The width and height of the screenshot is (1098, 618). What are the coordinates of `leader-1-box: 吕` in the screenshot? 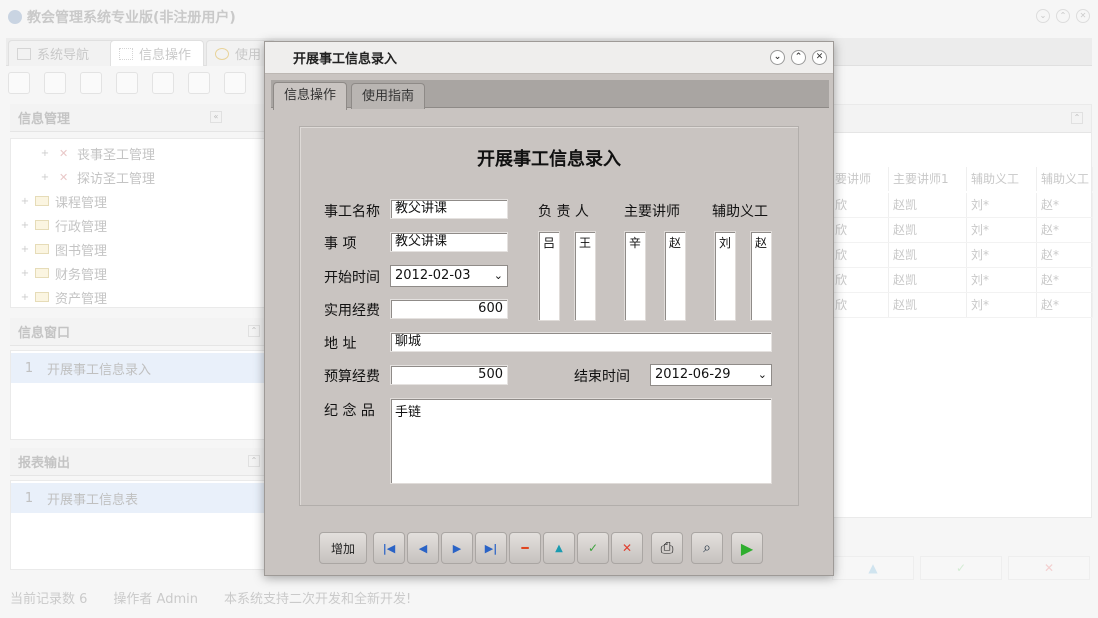 It's located at (549, 276).